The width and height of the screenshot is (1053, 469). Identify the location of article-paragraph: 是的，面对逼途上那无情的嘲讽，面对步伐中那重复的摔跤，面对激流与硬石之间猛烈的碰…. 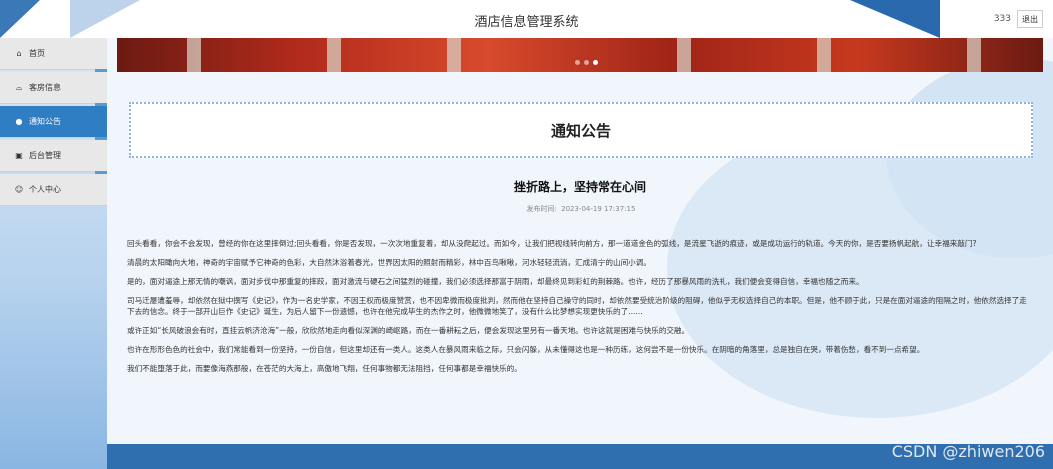
(495, 281).